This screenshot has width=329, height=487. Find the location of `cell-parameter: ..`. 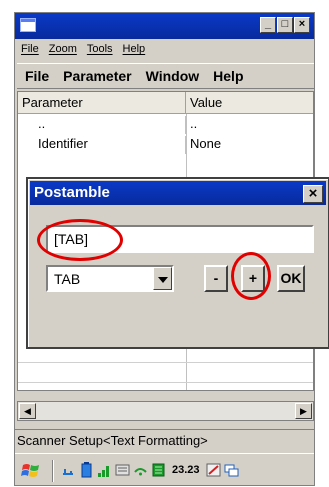

cell-parameter: .. is located at coordinates (102, 125).